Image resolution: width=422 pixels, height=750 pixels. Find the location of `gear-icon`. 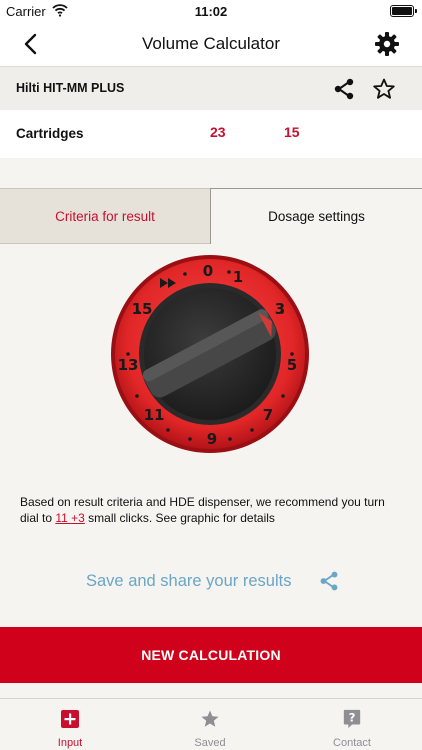

gear-icon is located at coordinates (387, 44).